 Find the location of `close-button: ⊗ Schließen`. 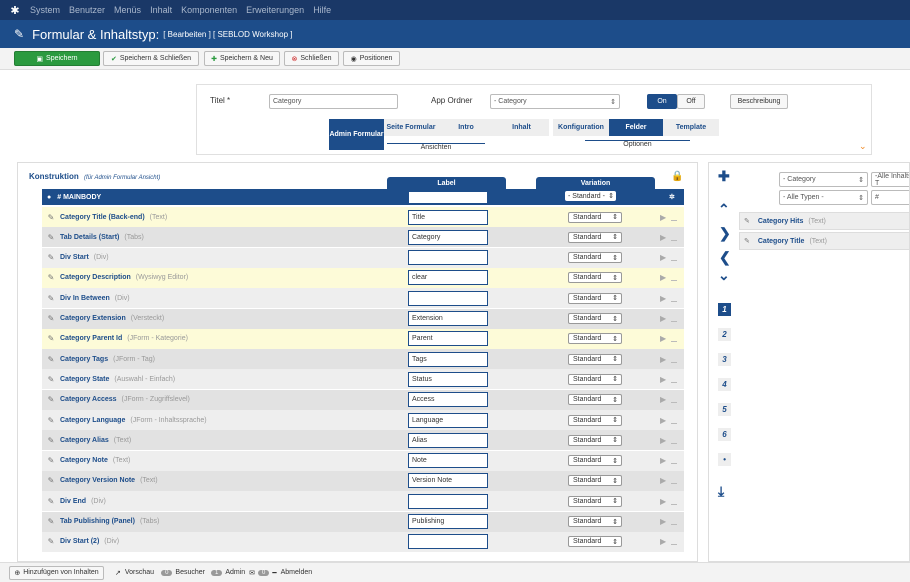

close-button: ⊗ Schließen is located at coordinates (311, 58).